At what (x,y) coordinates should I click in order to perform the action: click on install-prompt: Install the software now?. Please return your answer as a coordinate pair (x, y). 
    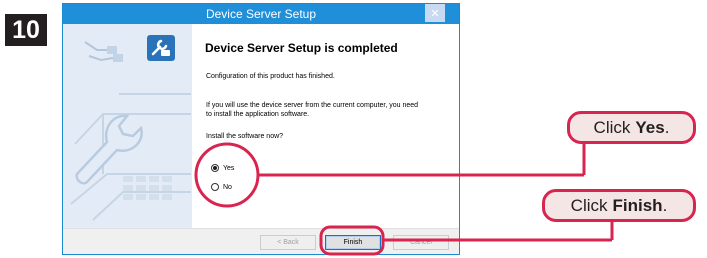
    Looking at the image, I should click on (245, 136).